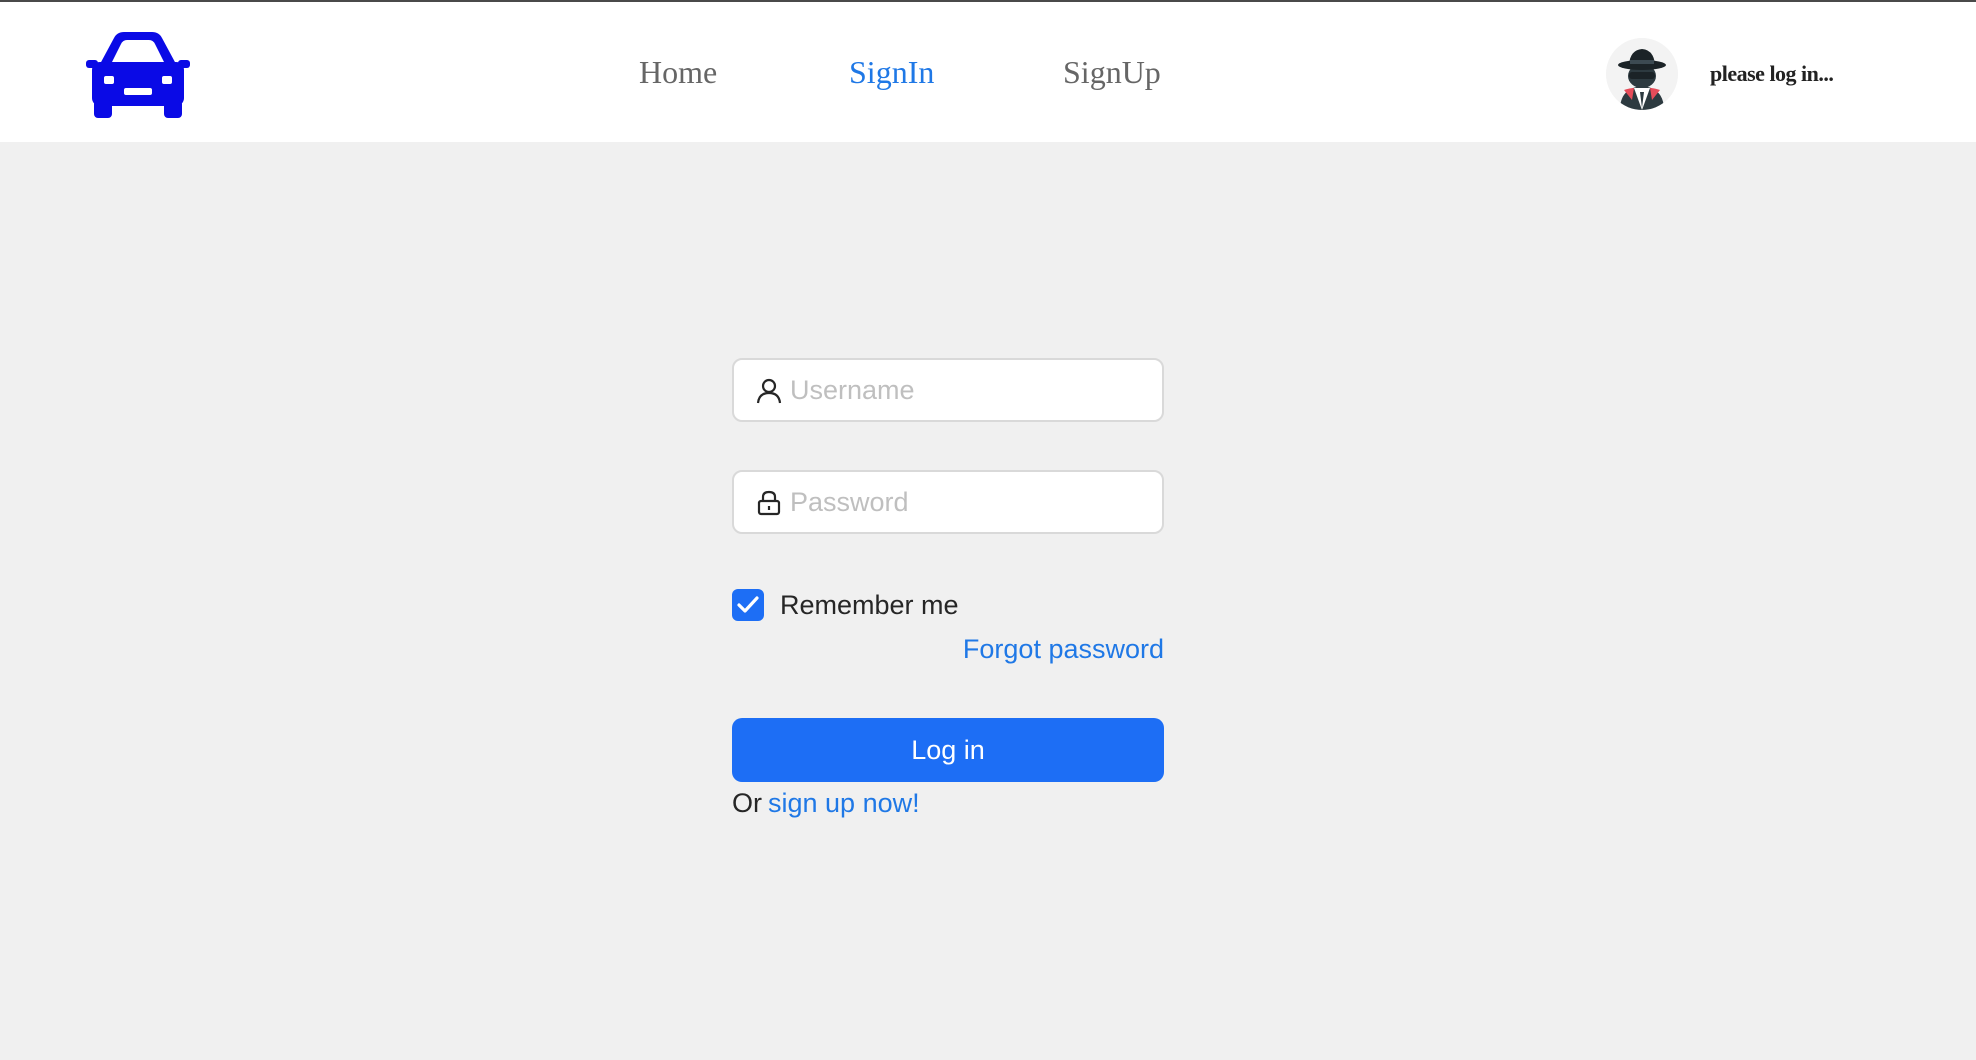 This screenshot has width=1976, height=1060. What do you see at coordinates (869, 604) in the screenshot?
I see `remember-me-label: Remember me` at bounding box center [869, 604].